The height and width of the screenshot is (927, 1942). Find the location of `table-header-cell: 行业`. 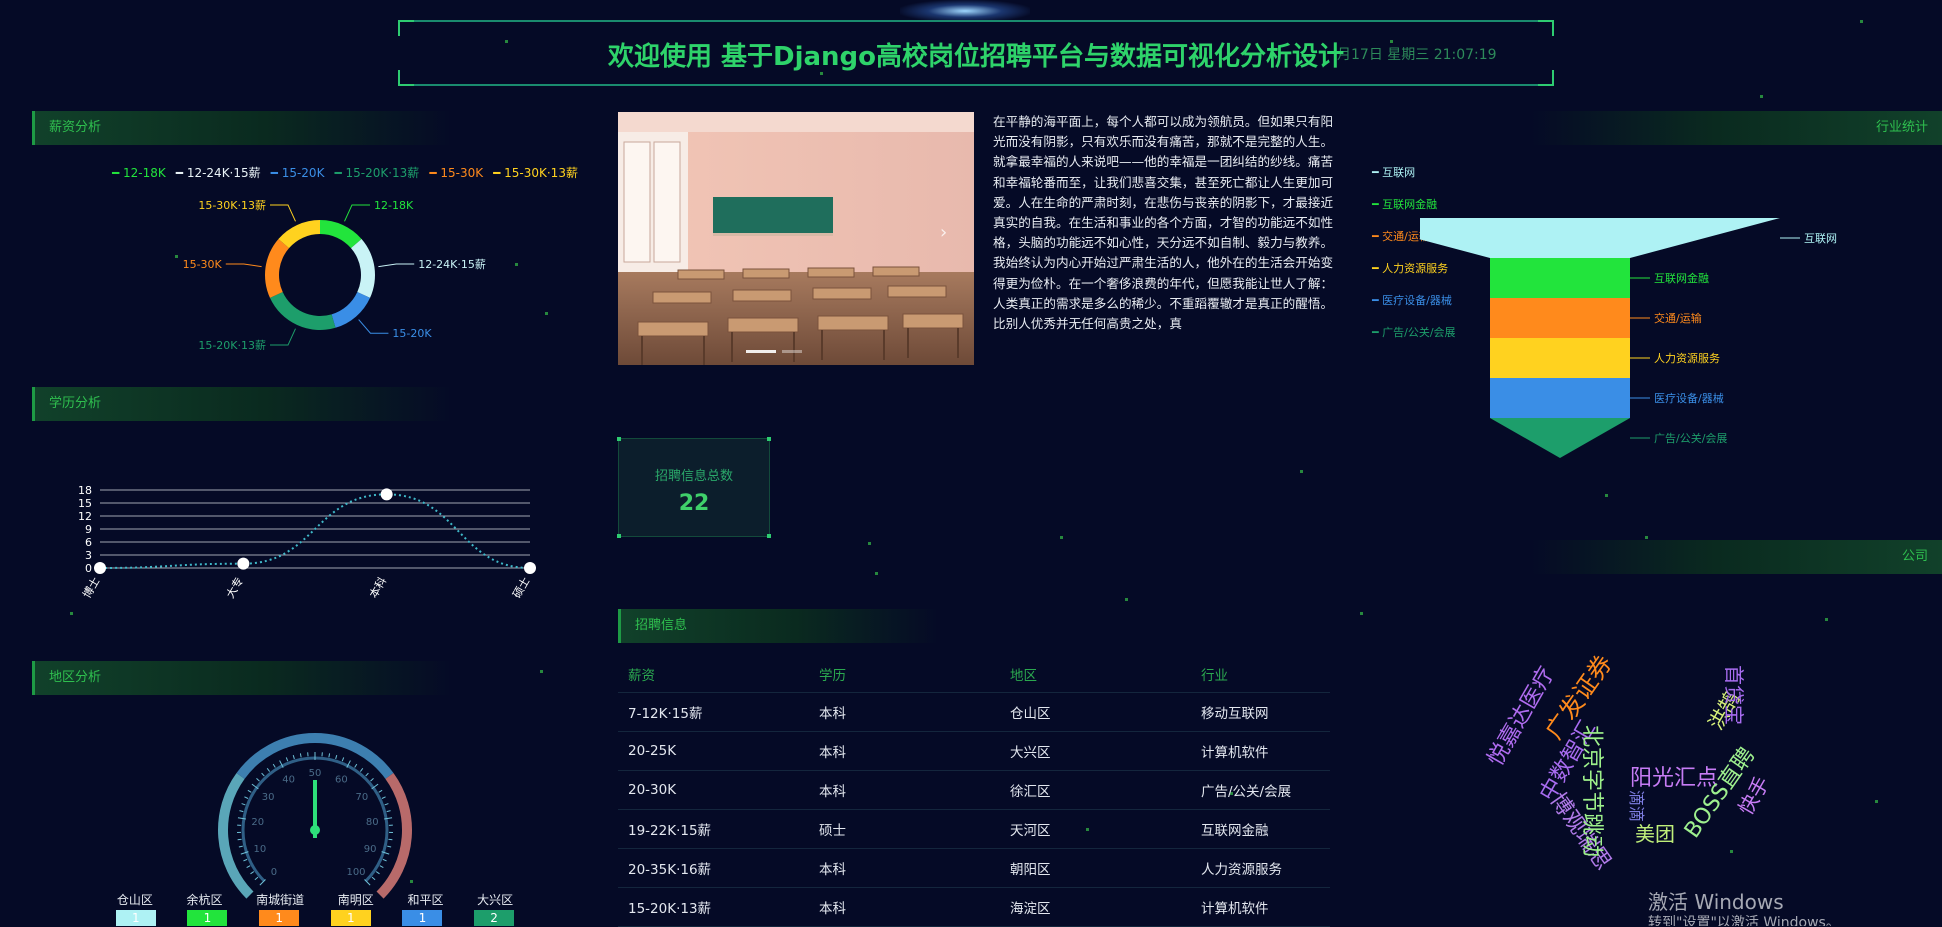

table-header-cell: 行业 is located at coordinates (1260, 674).